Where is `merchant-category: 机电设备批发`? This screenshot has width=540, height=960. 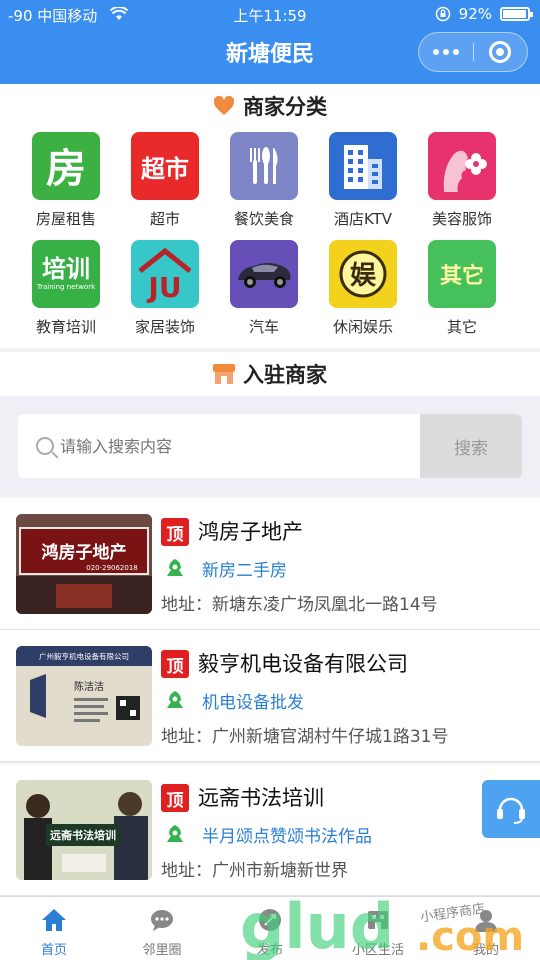
merchant-category: 机电设备批发 is located at coordinates (253, 703).